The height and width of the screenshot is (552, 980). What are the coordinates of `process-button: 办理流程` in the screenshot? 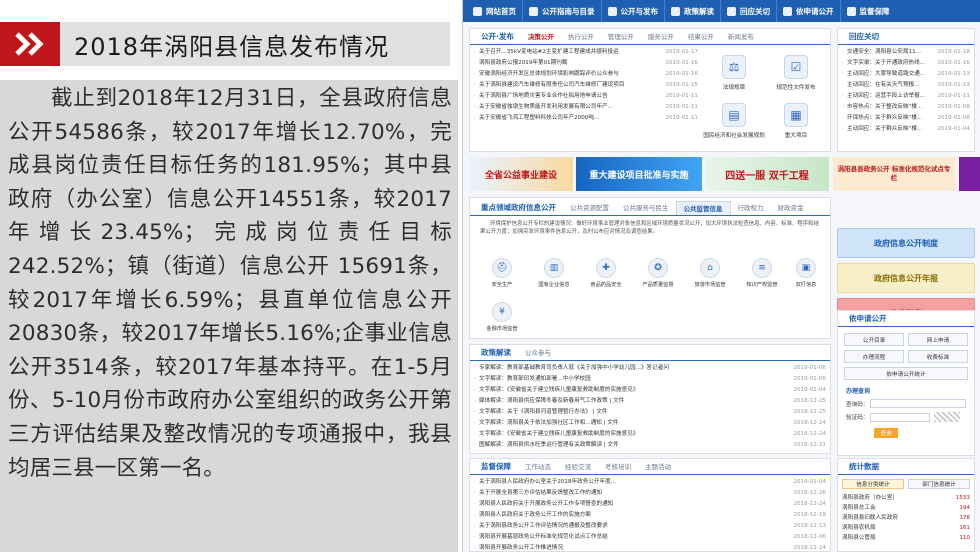 It's located at (874, 356).